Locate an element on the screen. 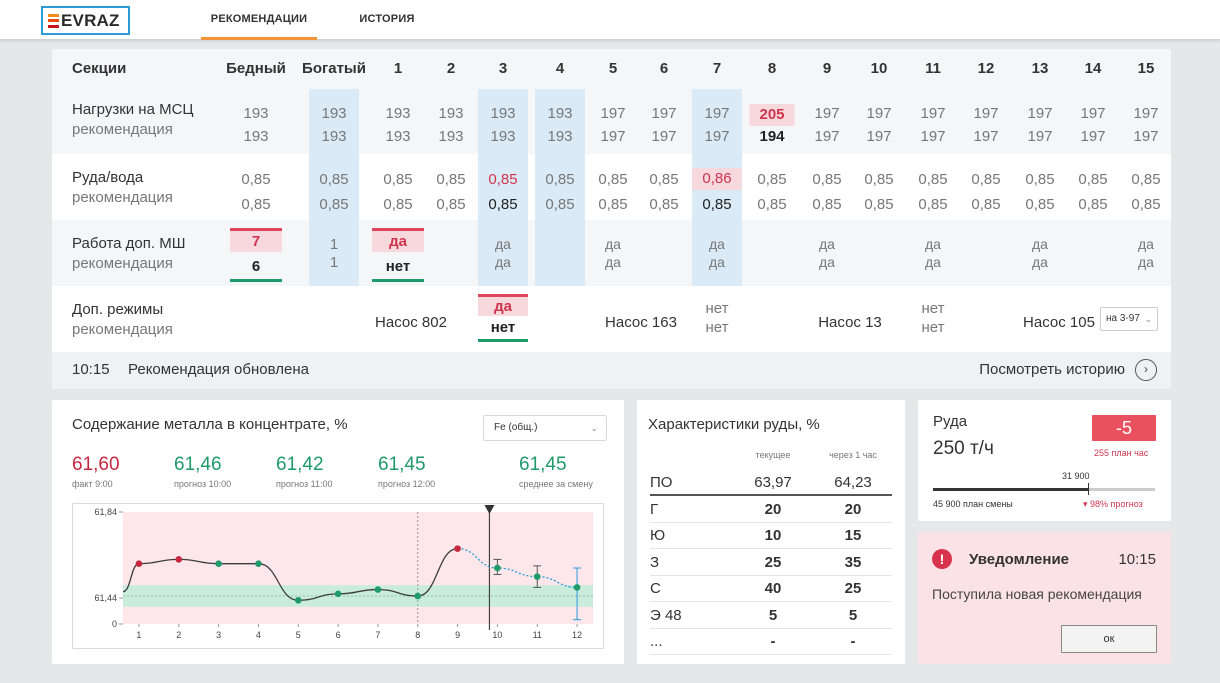 The width and height of the screenshot is (1220, 683). y-tick-label: 61,84 is located at coordinates (105, 512).